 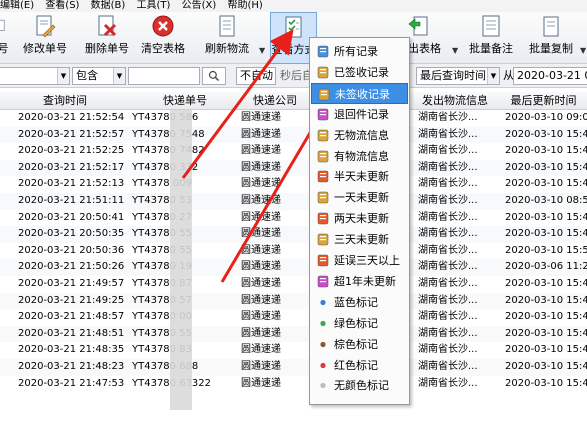 I want to click on two-day-icon, so click(x=323, y=218).